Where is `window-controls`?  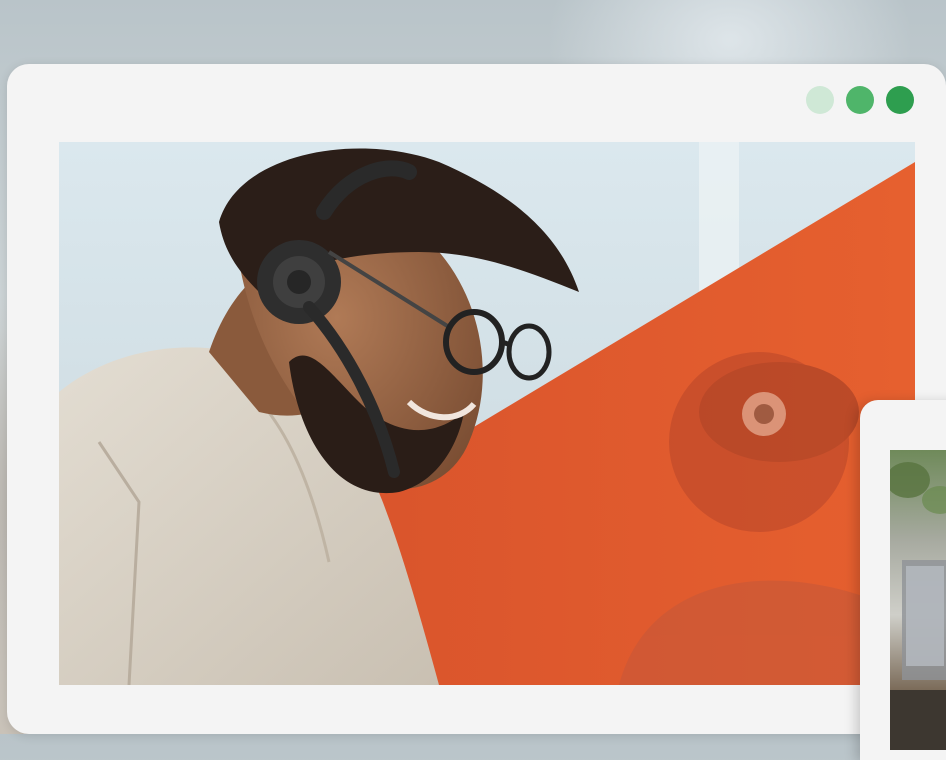 window-controls is located at coordinates (860, 100).